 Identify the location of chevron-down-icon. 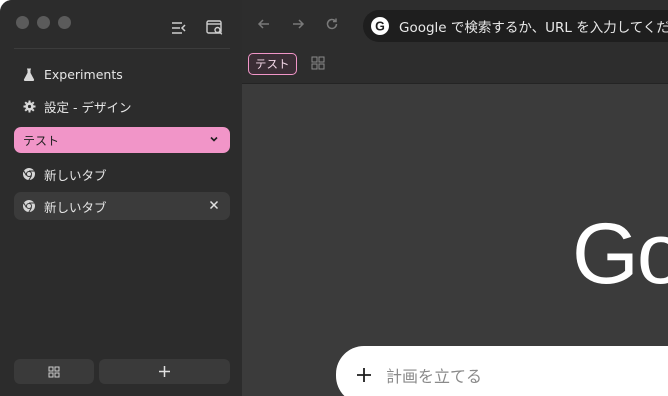
(214, 140).